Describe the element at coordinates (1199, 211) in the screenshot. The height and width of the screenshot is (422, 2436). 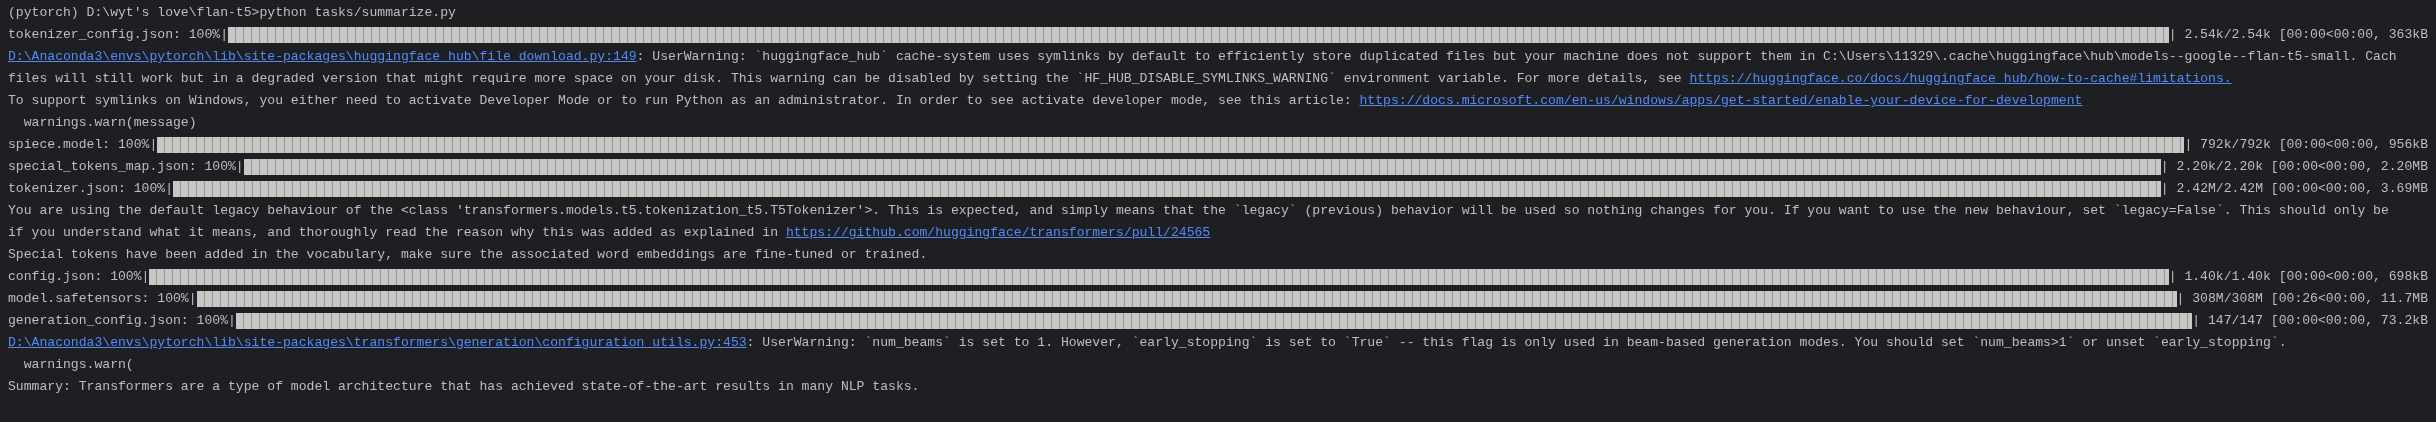
I see `output-line: You are using the default legacy behaviour of the <class 'transformers.models.t5.tokenization_t5.T5Tokenizer'>. This is expected, and simply means that the `legacy` (previous) behavior will be used so nothing changes for you. If you want to use the new behaviour, set `legacy=False`. This should only be` at that location.